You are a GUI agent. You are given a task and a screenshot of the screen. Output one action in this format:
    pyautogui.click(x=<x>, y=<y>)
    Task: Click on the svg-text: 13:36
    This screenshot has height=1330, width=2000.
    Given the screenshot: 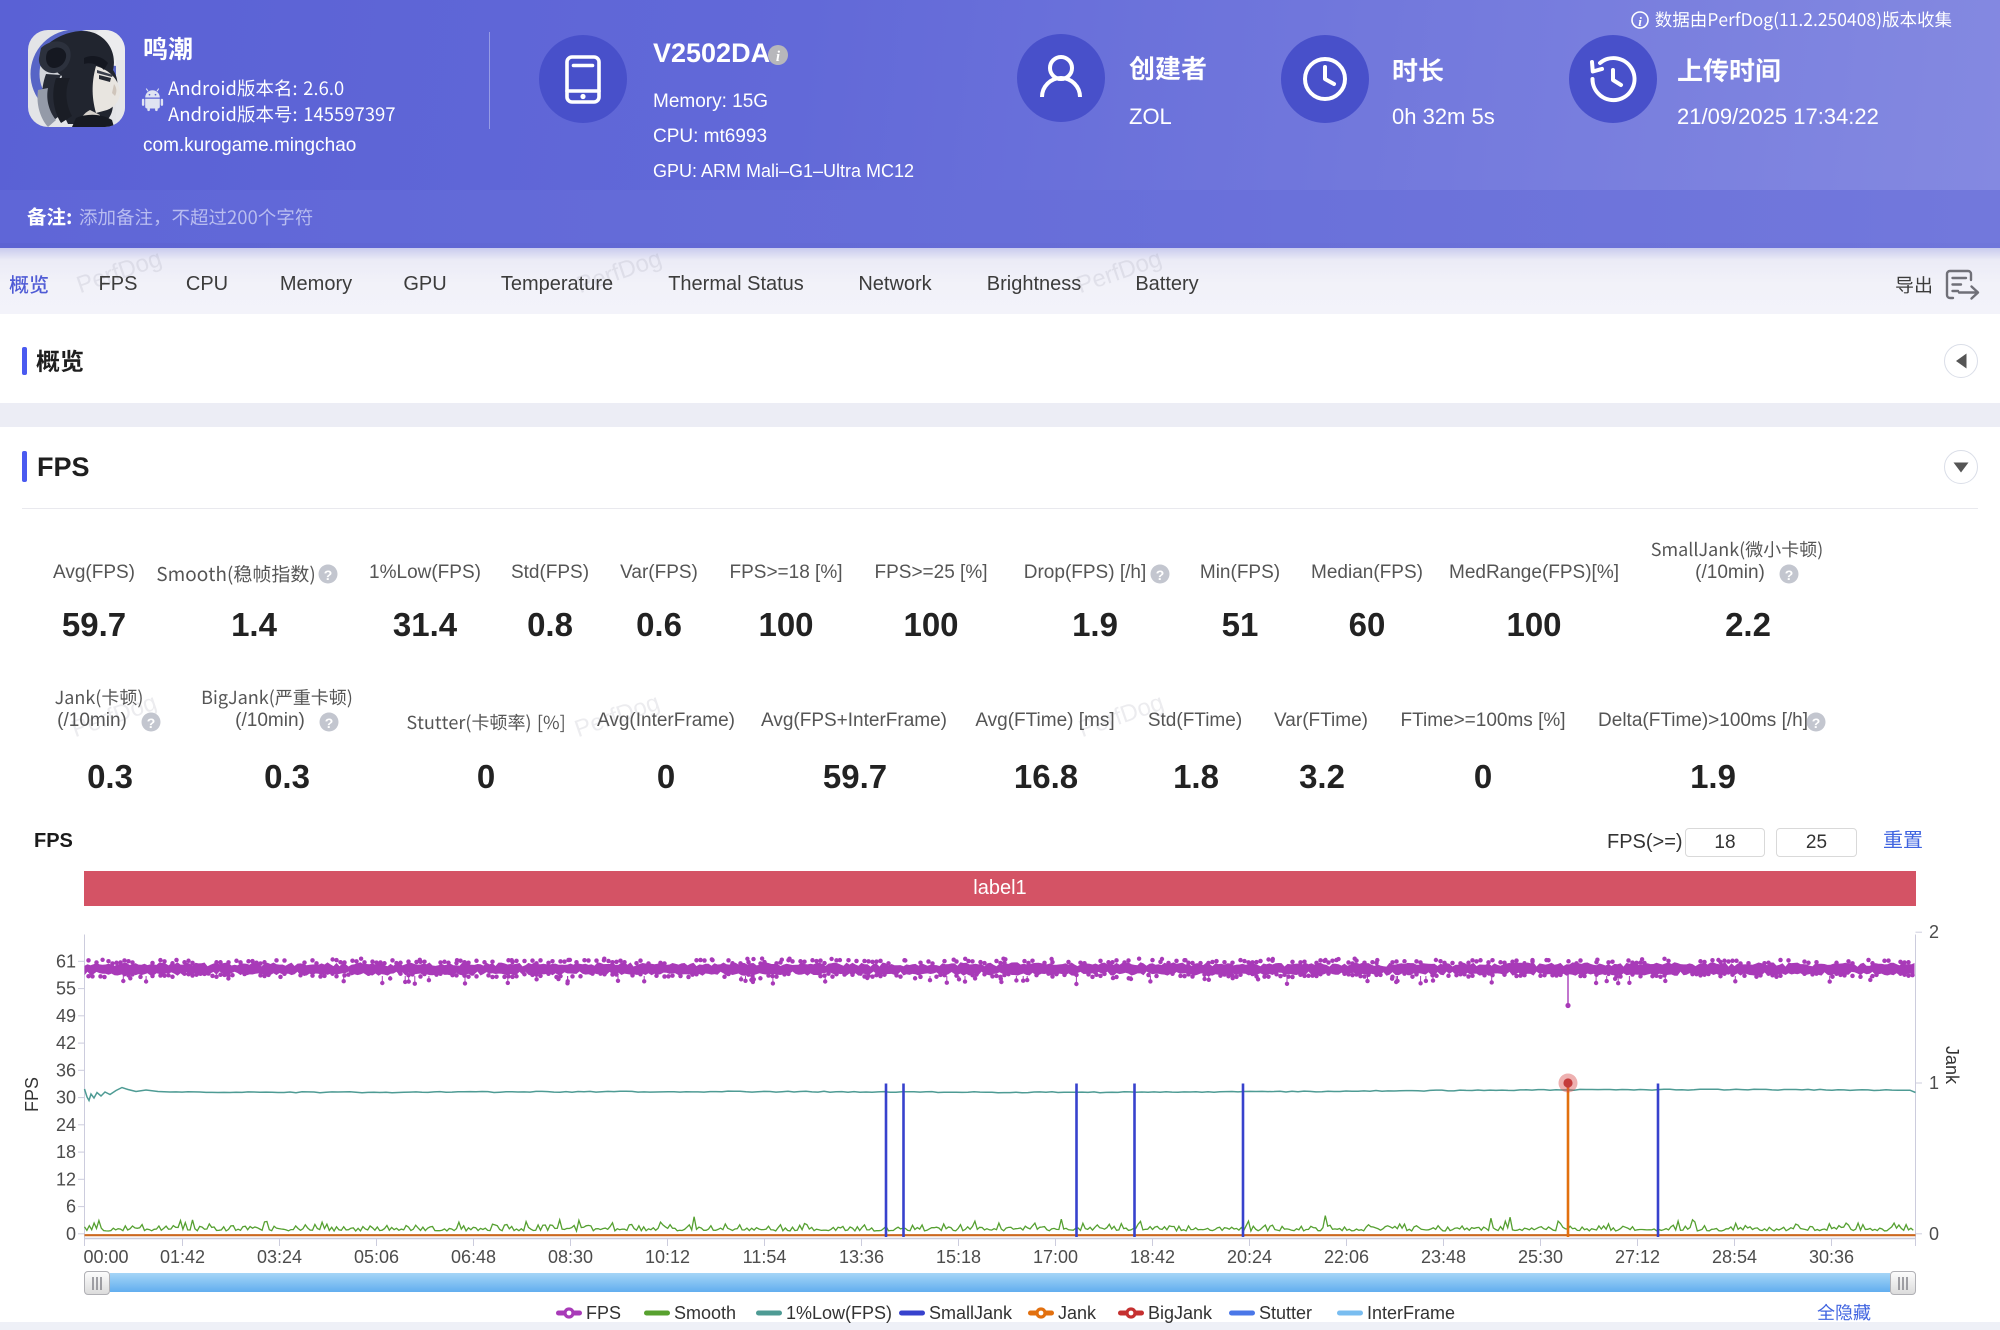 What is the action you would take?
    pyautogui.click(x=861, y=1257)
    